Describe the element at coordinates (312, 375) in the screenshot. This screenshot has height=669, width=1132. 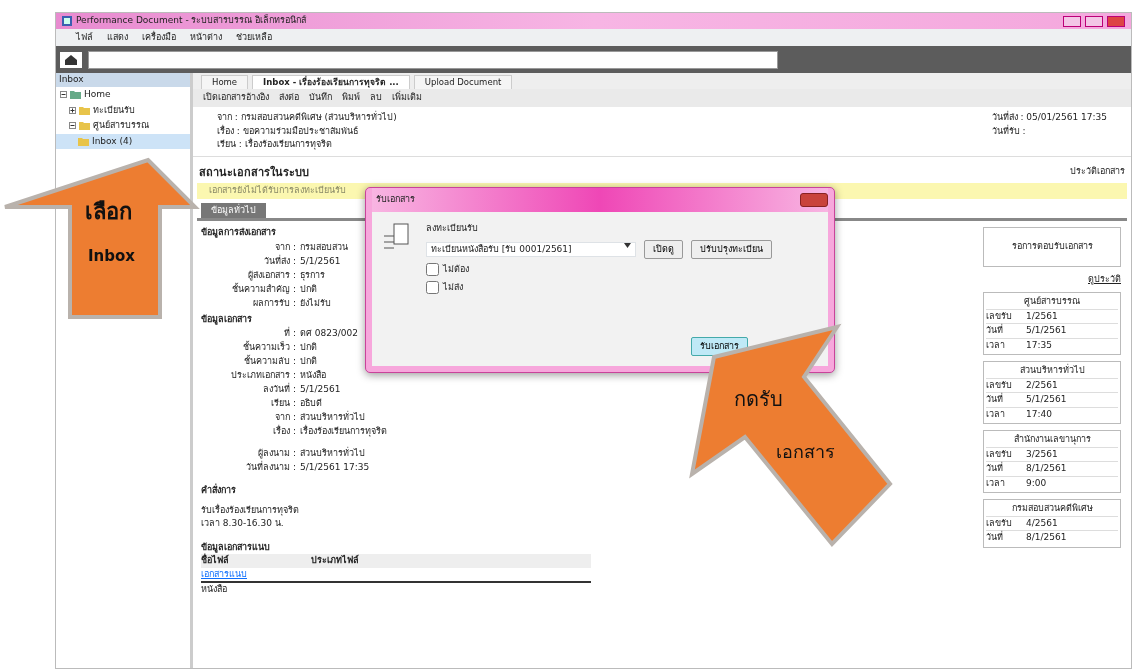
I see `field-value: หนังสือ` at that location.